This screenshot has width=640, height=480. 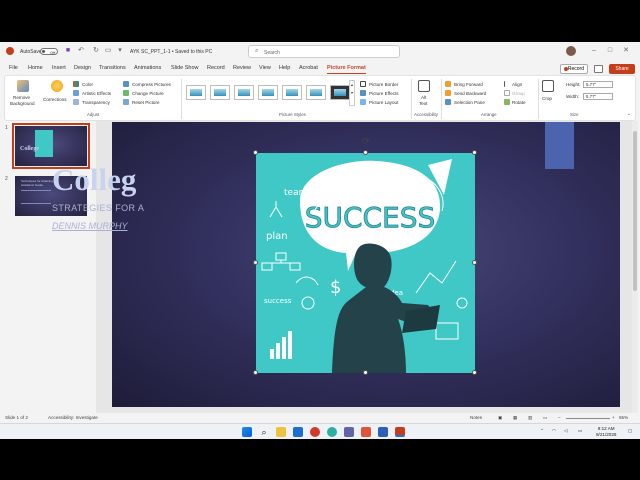 I want to click on align-icon, so click(x=507, y=84).